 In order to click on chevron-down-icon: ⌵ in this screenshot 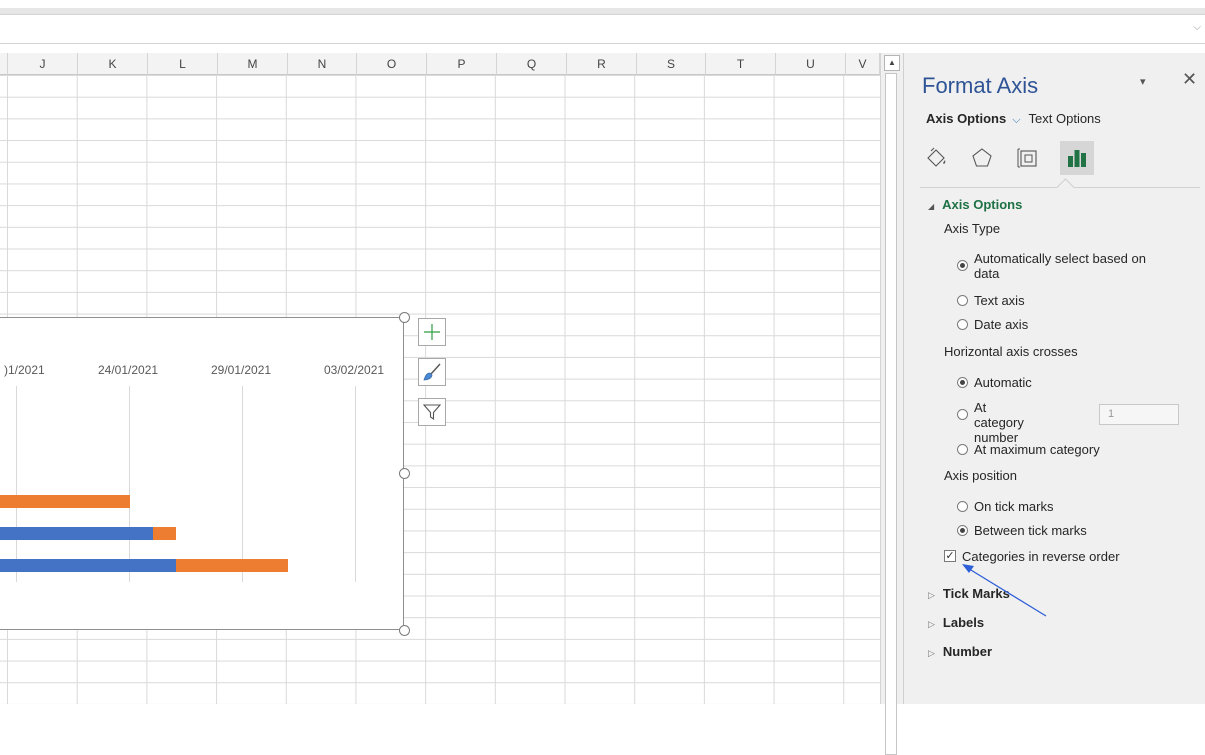, I will do `click(1016, 120)`.